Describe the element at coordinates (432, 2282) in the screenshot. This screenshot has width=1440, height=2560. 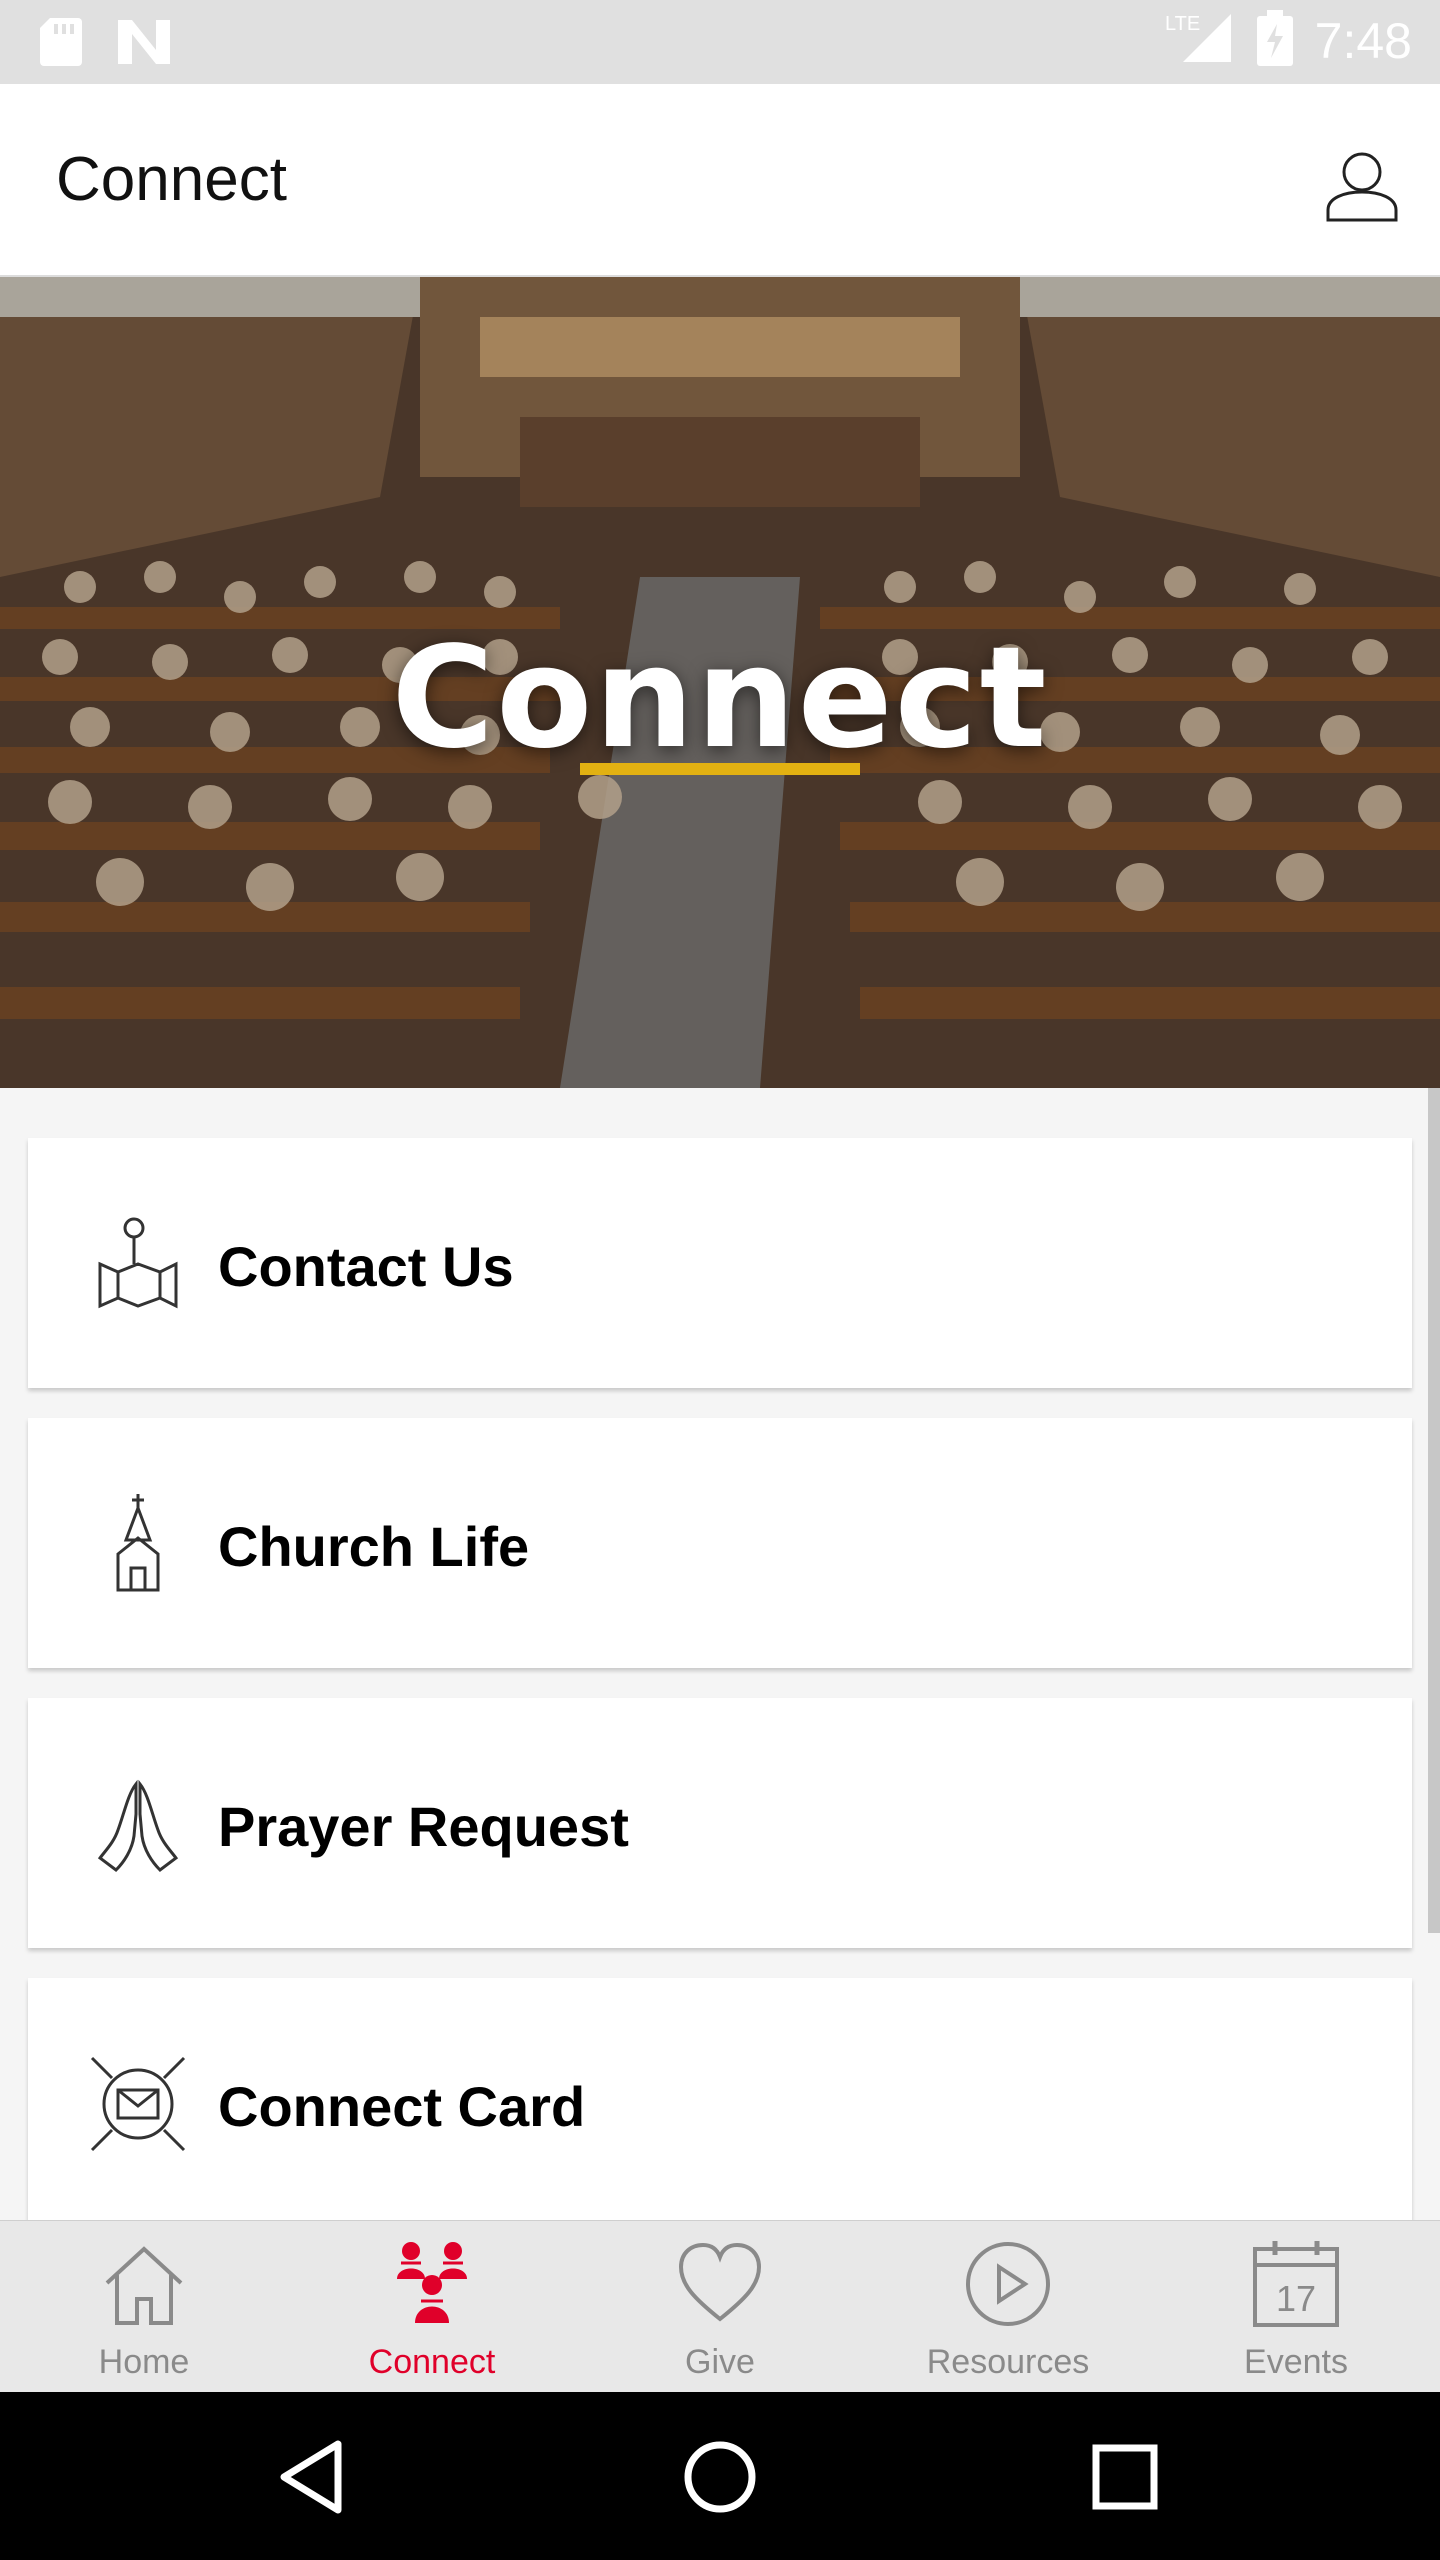
I see `people-icon` at that location.